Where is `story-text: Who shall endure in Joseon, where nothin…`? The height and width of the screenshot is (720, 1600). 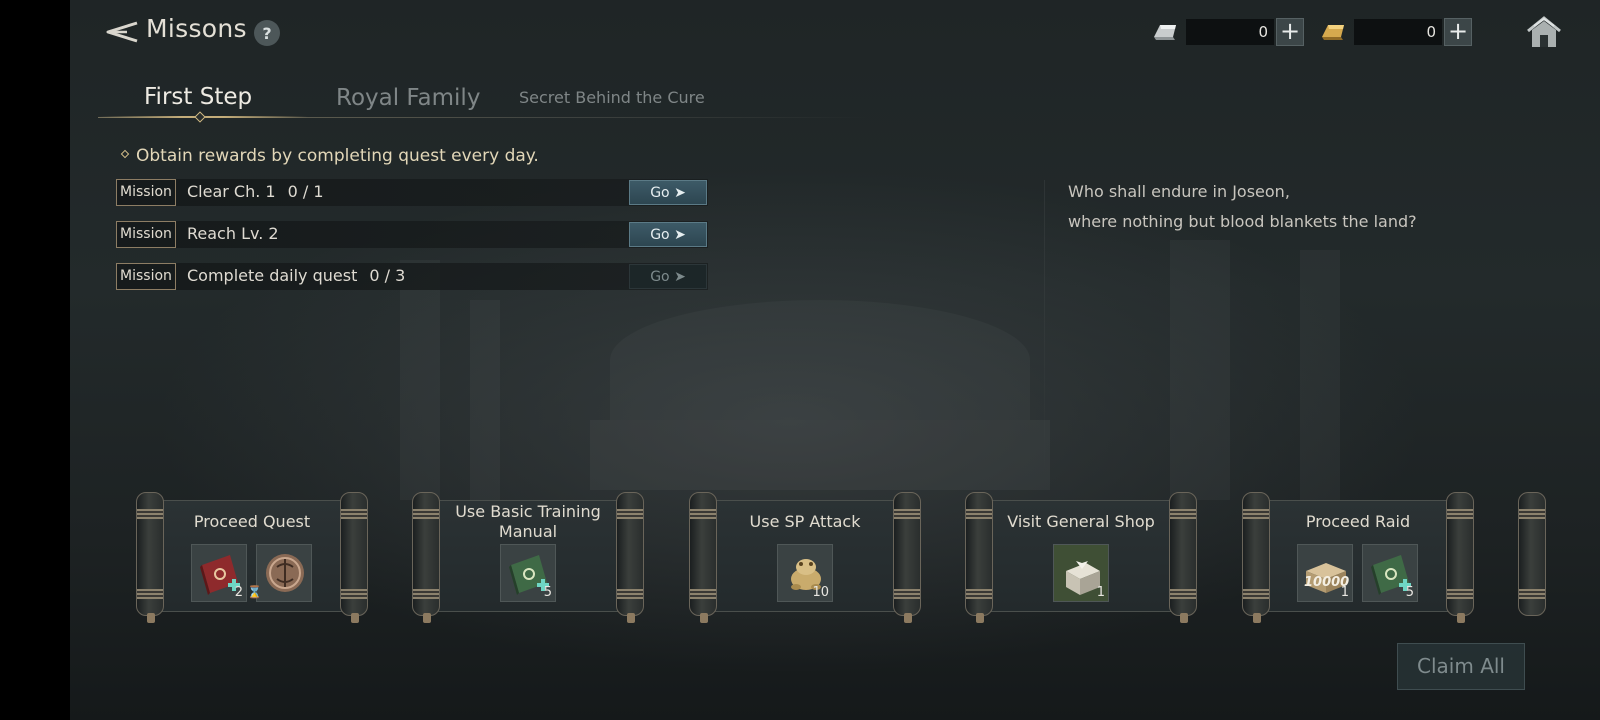
story-text: Who shall endure in Joseon, where nothin… is located at coordinates (1242, 207).